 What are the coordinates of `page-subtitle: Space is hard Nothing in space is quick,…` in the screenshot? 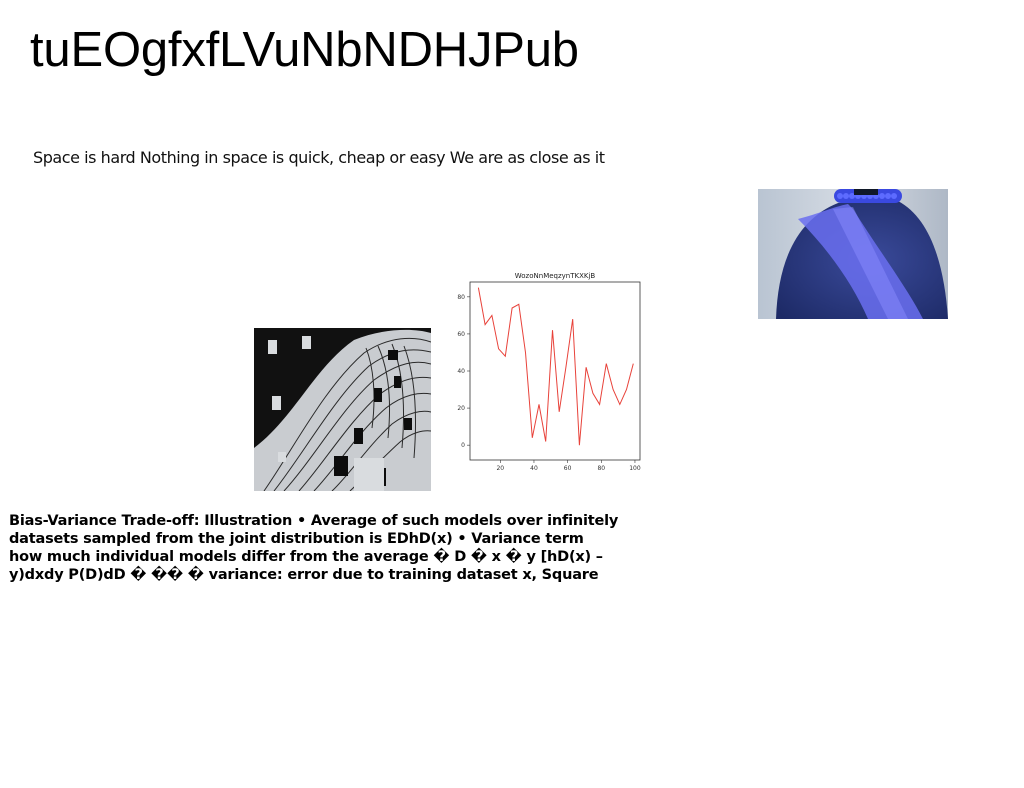 It's located at (319, 157).